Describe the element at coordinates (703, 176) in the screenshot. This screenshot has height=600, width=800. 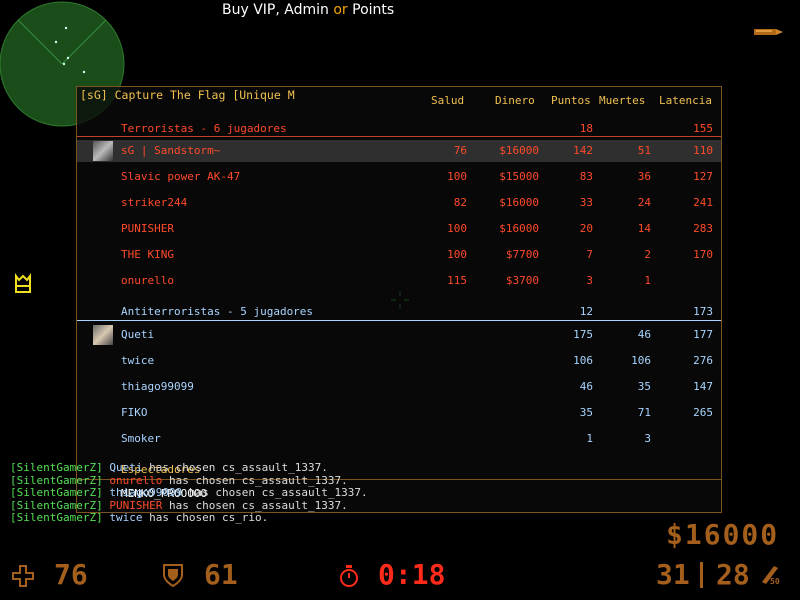
I see `player-latencia: 127` at that location.